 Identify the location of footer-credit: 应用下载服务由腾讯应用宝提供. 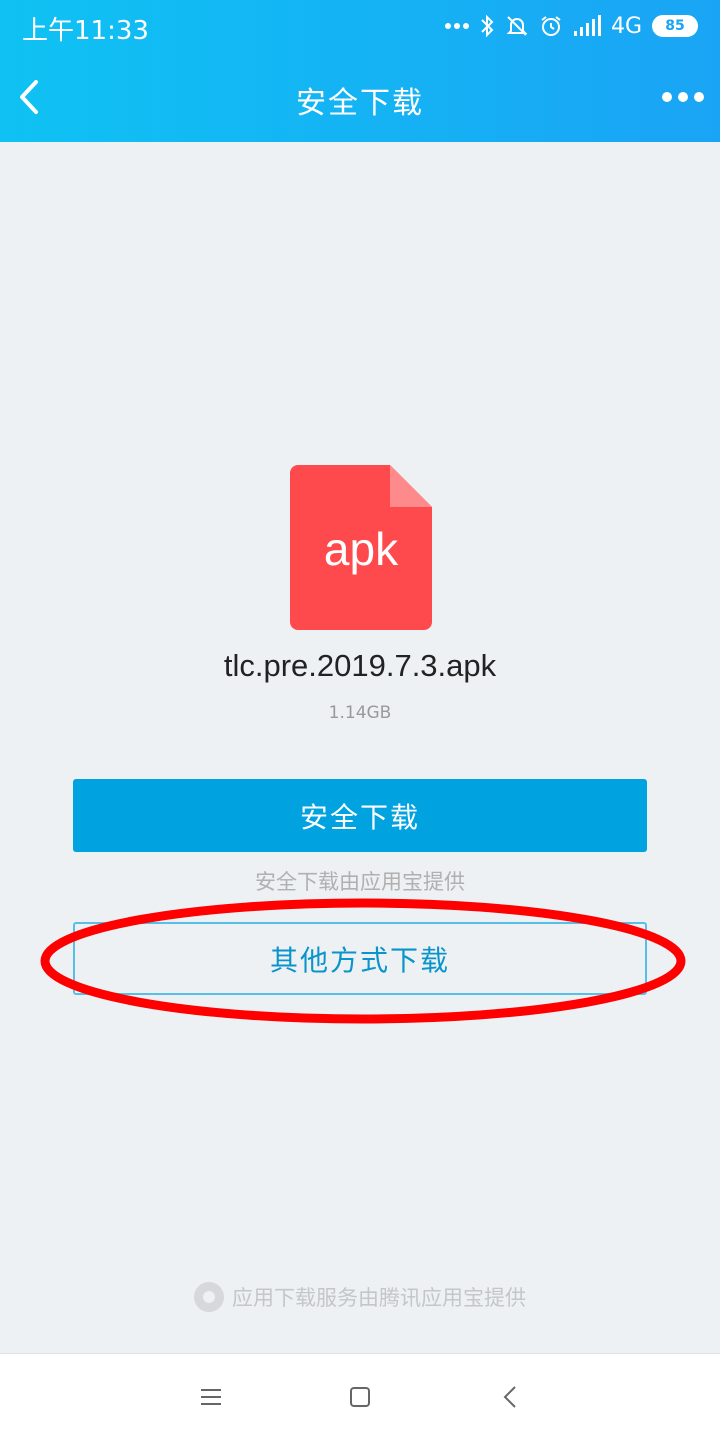
(360, 1297).